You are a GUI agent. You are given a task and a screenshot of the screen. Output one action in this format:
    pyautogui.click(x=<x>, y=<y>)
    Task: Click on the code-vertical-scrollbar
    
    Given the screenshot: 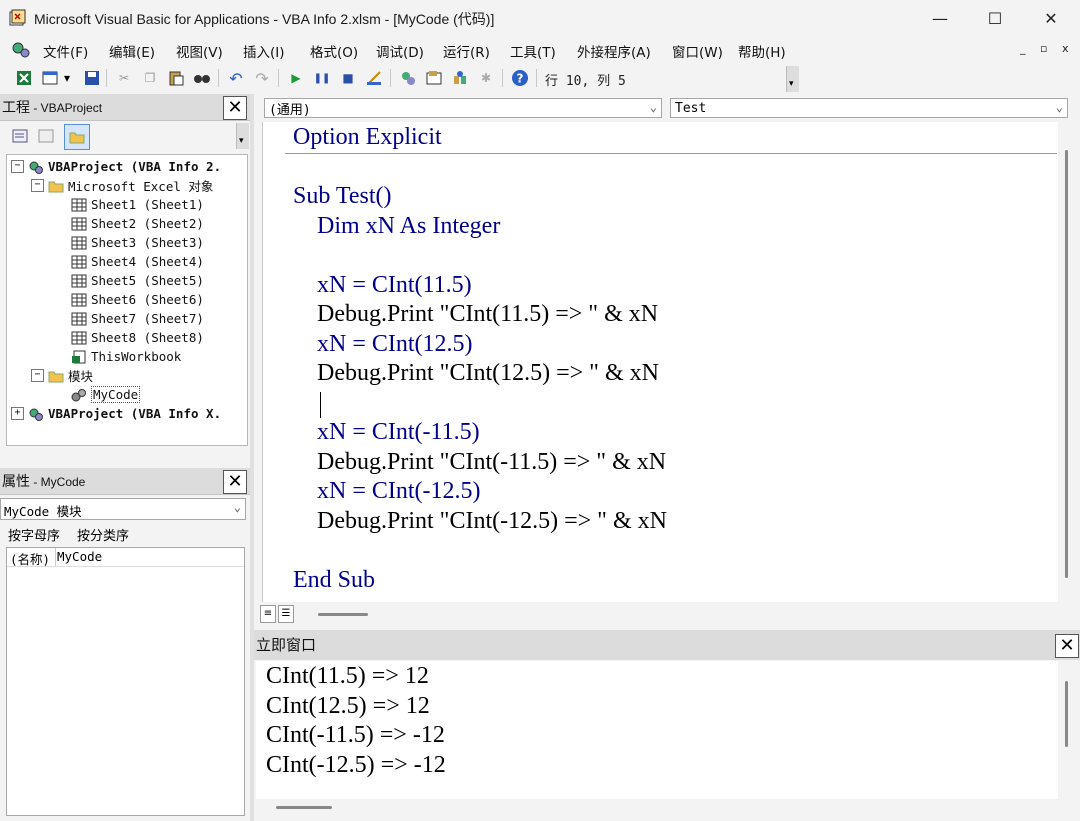 What is the action you would take?
    pyautogui.click(x=1067, y=362)
    